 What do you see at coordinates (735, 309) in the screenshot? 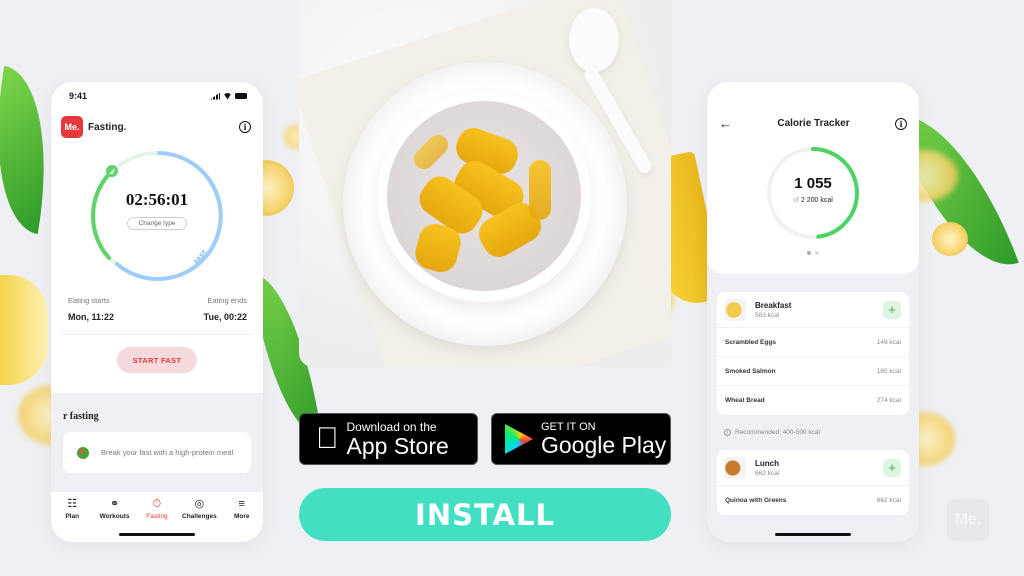
I see `breakfast-thumbnail` at bounding box center [735, 309].